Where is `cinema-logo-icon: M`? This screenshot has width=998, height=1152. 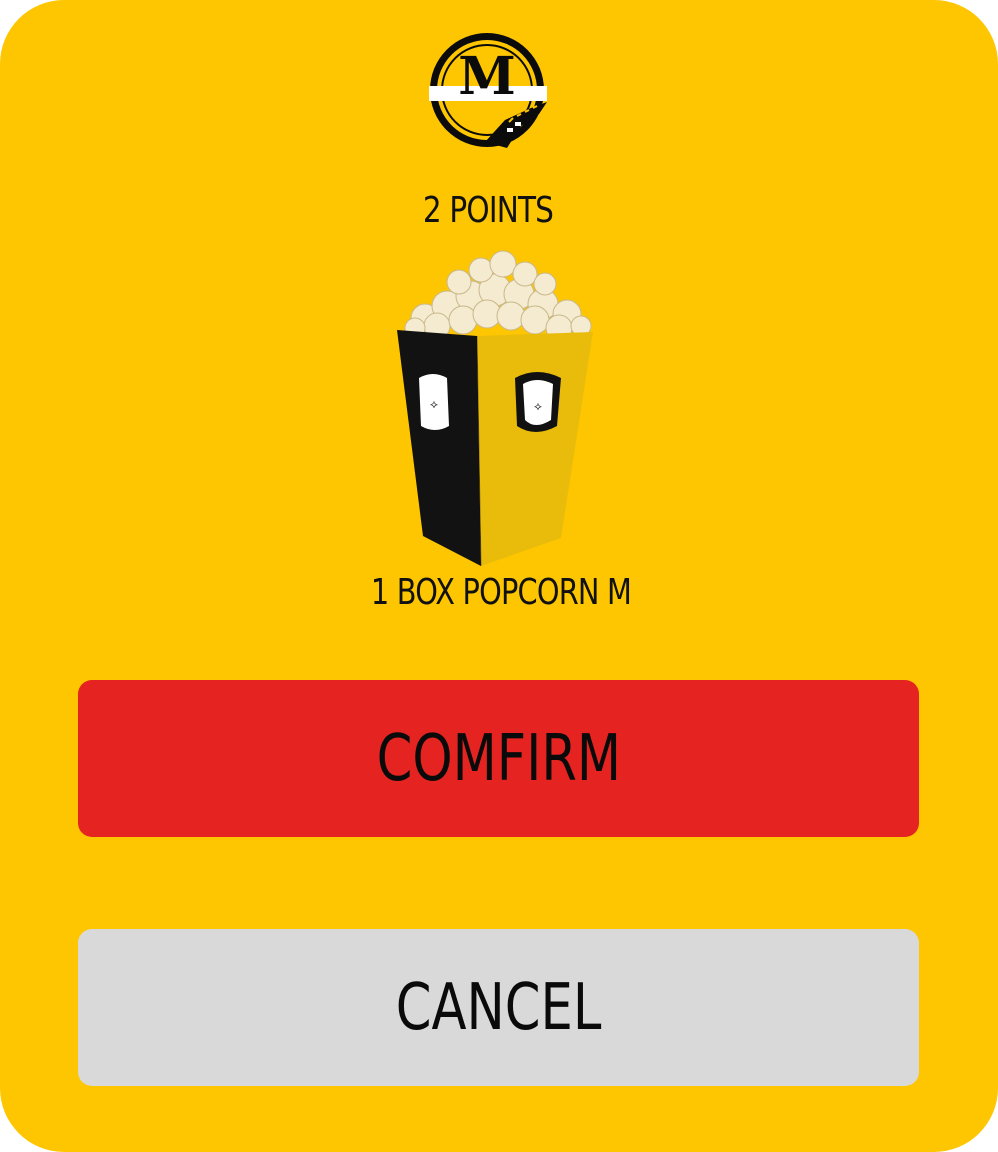 cinema-logo-icon: M is located at coordinates (489, 92).